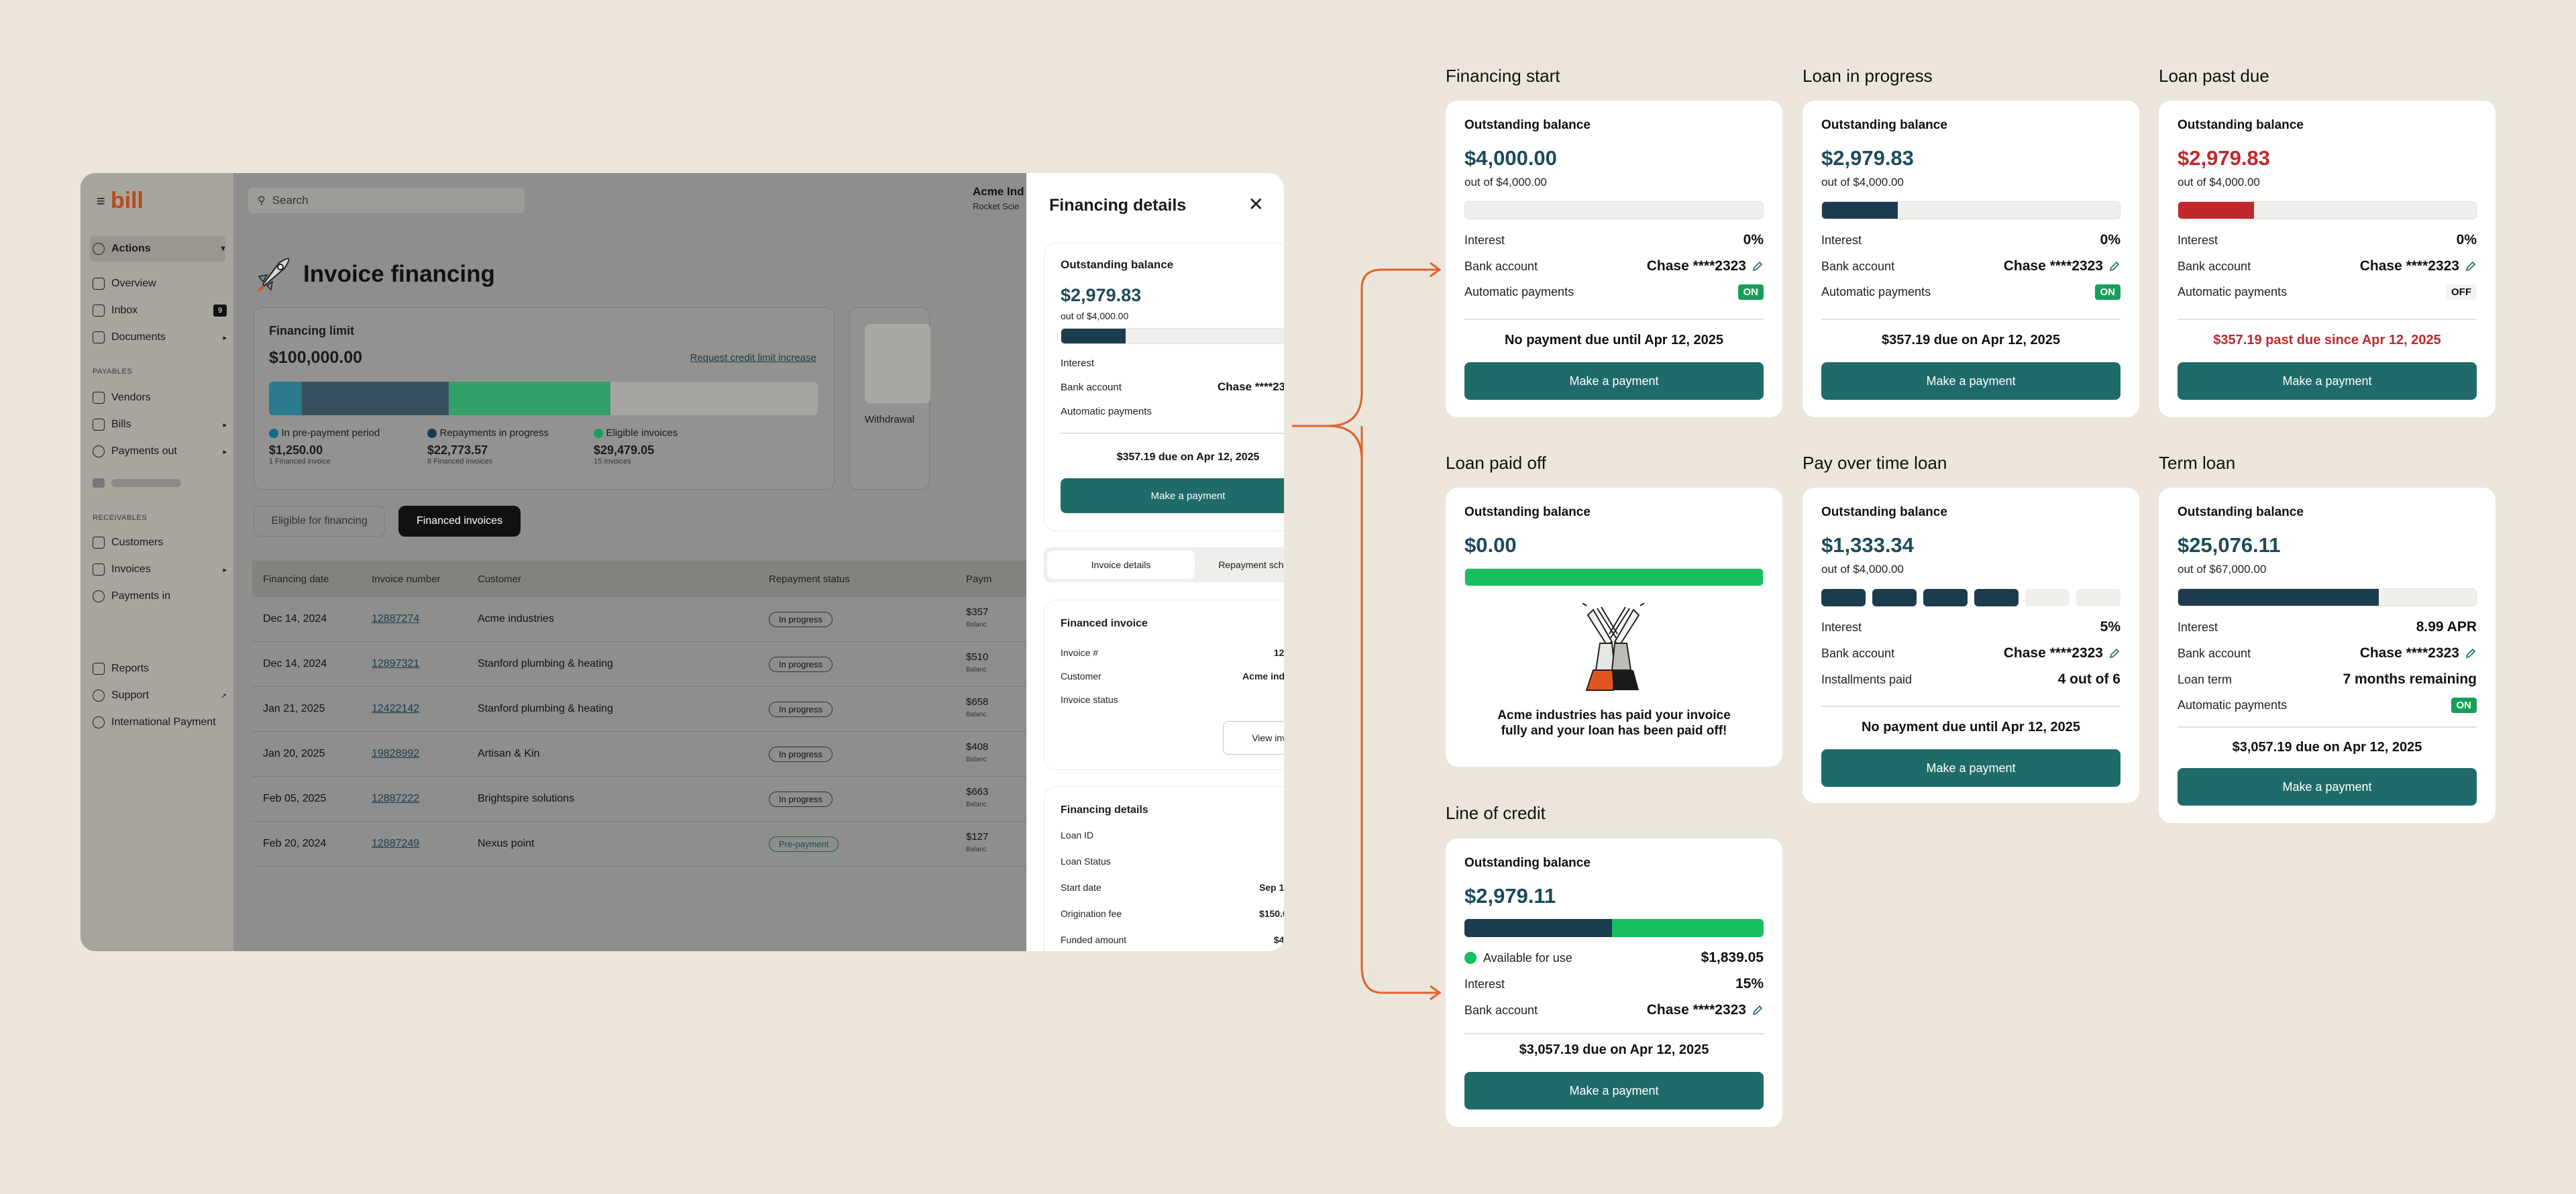 This screenshot has width=2576, height=1194. Describe the element at coordinates (146, 483) in the screenshot. I see `placeholder-bar` at that location.